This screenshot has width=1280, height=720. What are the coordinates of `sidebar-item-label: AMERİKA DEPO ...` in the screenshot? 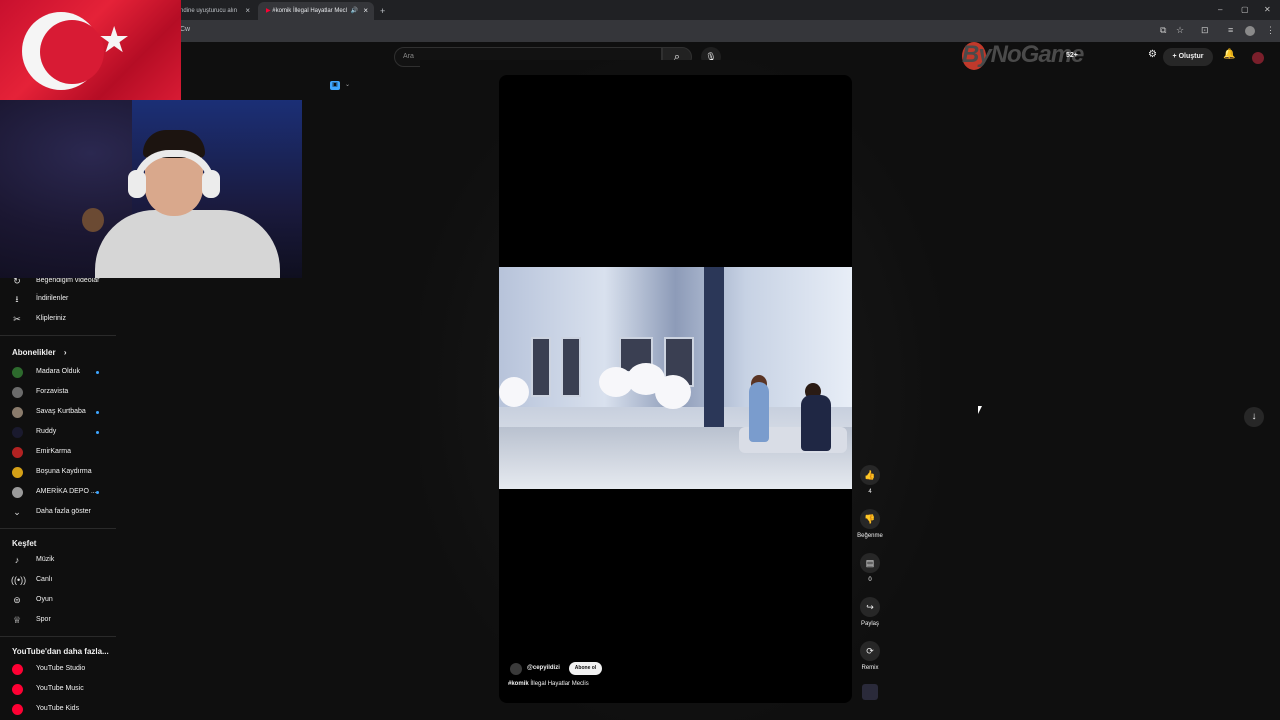 It's located at (66, 491).